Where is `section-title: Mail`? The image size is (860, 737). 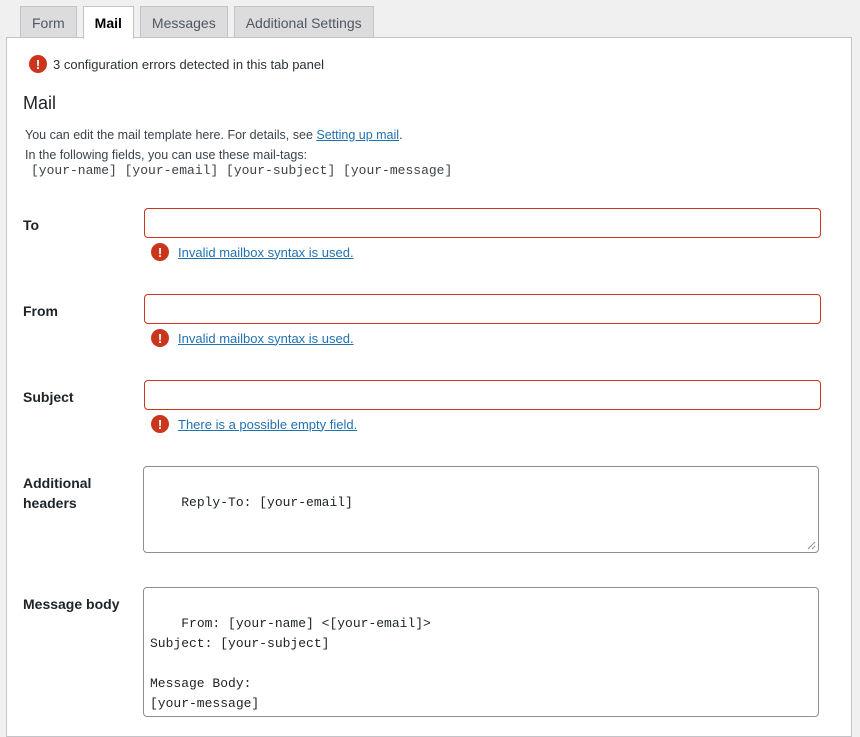
section-title: Mail is located at coordinates (40, 103).